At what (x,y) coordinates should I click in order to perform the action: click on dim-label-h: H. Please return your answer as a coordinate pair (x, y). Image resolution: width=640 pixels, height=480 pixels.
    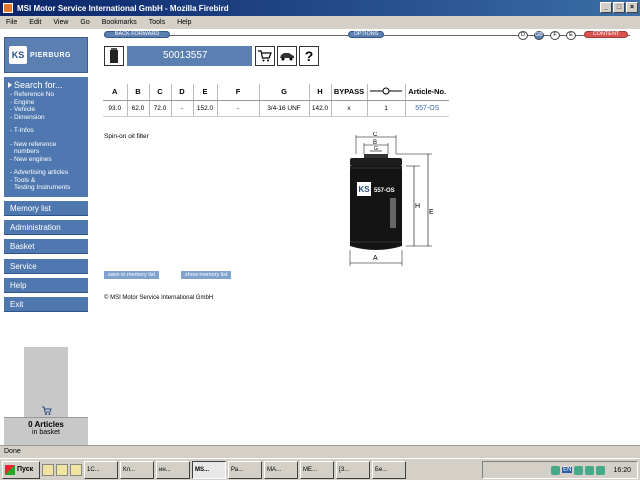
    Looking at the image, I should click on (417, 206).